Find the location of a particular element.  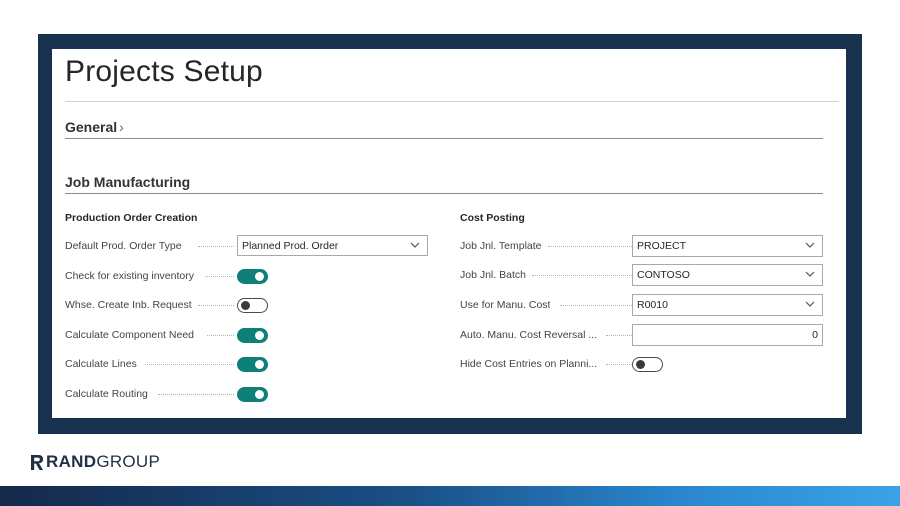

title-divider is located at coordinates (452, 101).